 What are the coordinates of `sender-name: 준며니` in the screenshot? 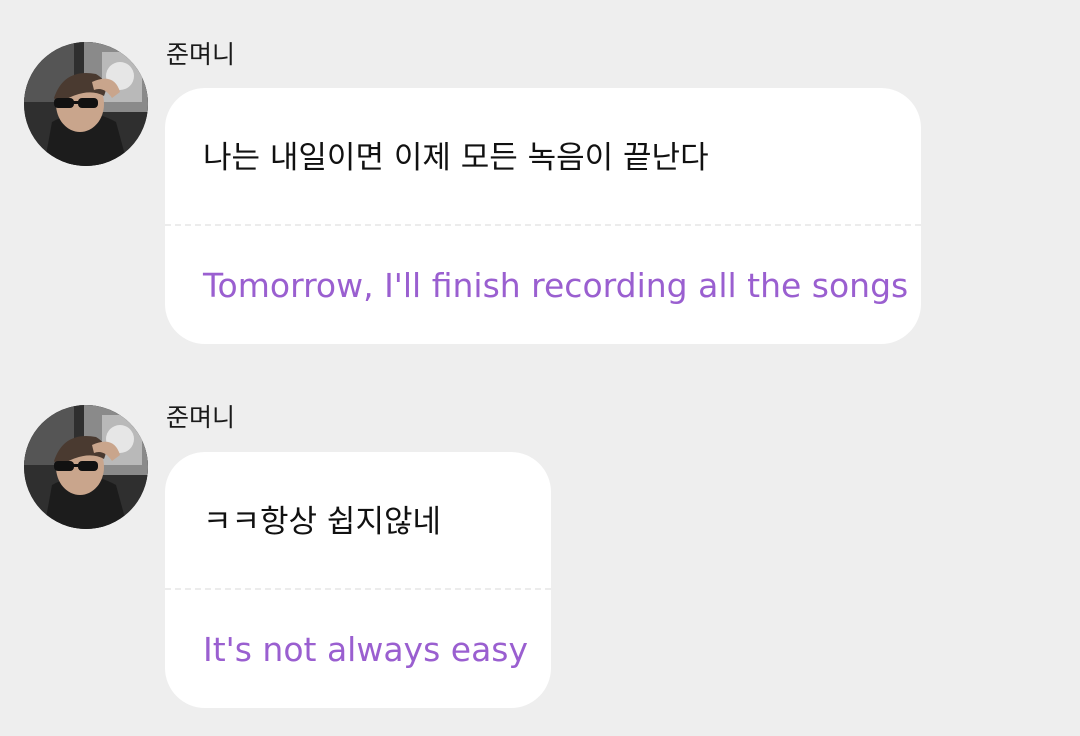 It's located at (201, 417).